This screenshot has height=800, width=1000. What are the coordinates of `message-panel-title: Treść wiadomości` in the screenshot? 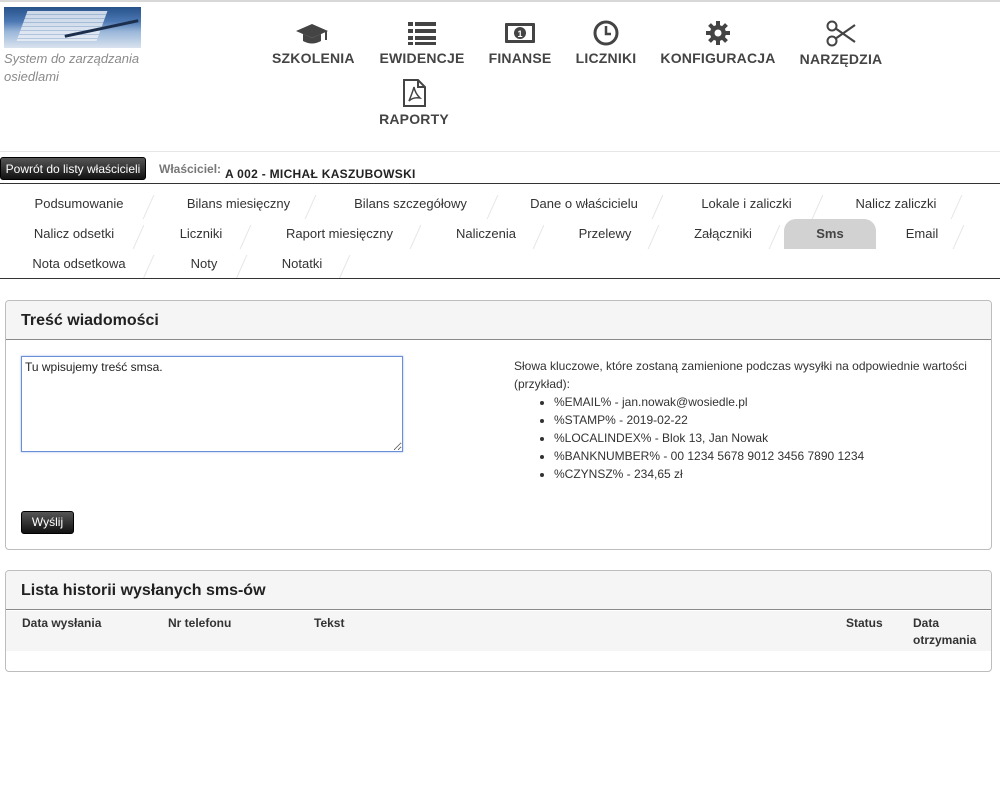 It's located at (498, 320).